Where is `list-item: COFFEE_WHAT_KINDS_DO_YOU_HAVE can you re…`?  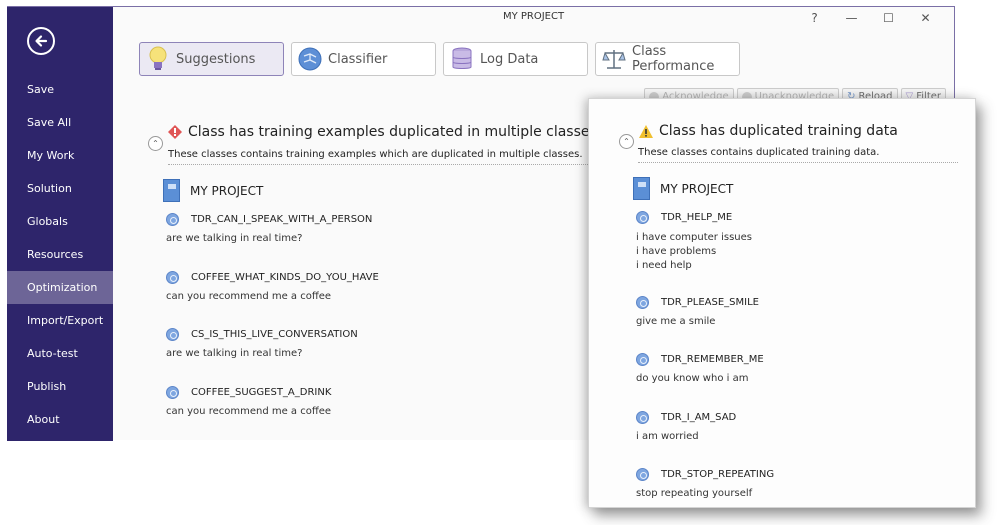
list-item: COFFEE_WHAT_KINDS_DO_YOU_HAVE can you re… is located at coordinates (272, 287).